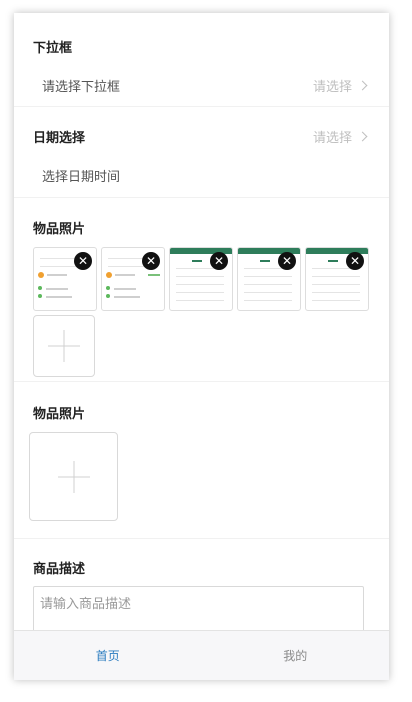 The height and width of the screenshot is (702, 412). What do you see at coordinates (53, 48) in the screenshot?
I see `dropdown-title: 下拉框` at bounding box center [53, 48].